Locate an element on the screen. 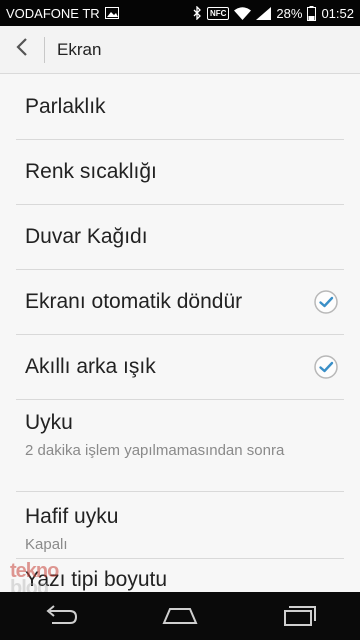 This screenshot has width=360, height=640. setting-wallpaper: Duvar Kağıdı is located at coordinates (180, 237).